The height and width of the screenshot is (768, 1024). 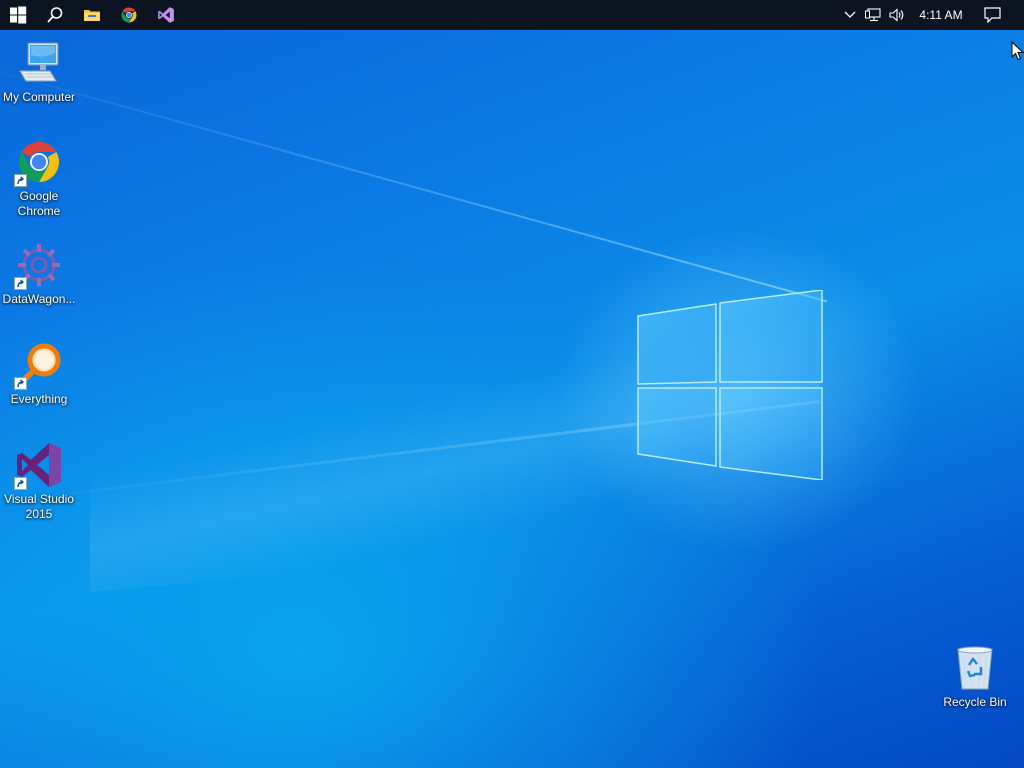 I want to click on visual-studio-taskbar-button, so click(x=166, y=15).